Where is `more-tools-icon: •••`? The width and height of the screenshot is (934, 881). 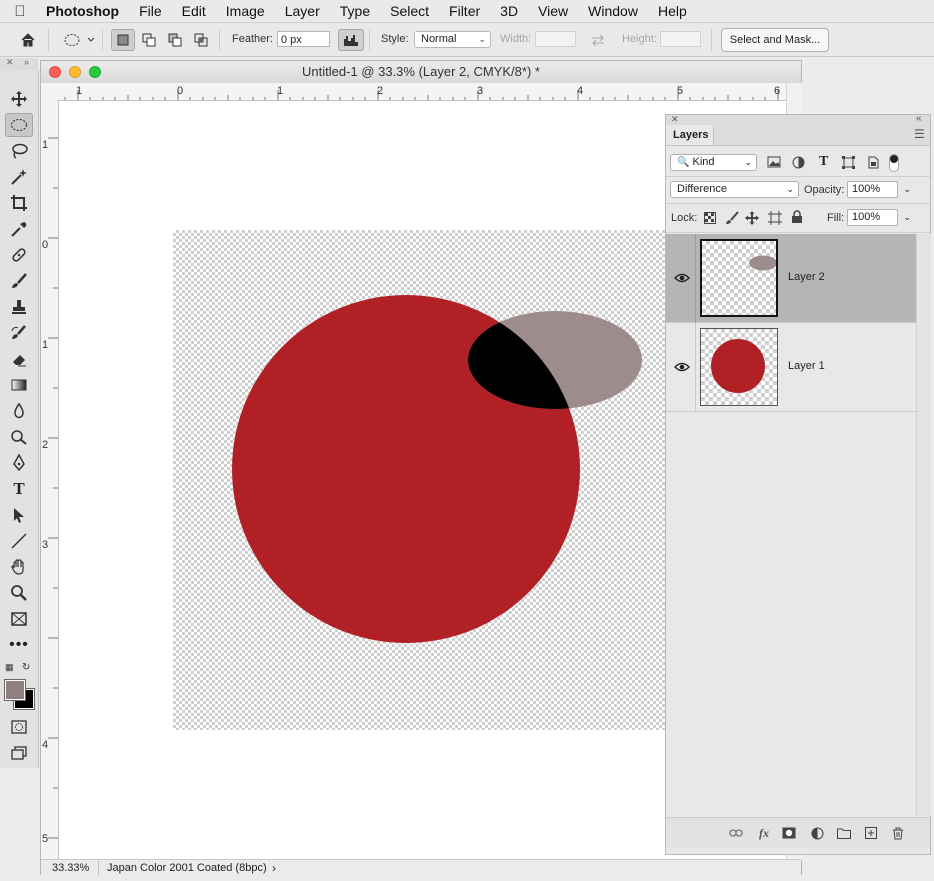
more-tools-icon: ••• is located at coordinates (19, 645).